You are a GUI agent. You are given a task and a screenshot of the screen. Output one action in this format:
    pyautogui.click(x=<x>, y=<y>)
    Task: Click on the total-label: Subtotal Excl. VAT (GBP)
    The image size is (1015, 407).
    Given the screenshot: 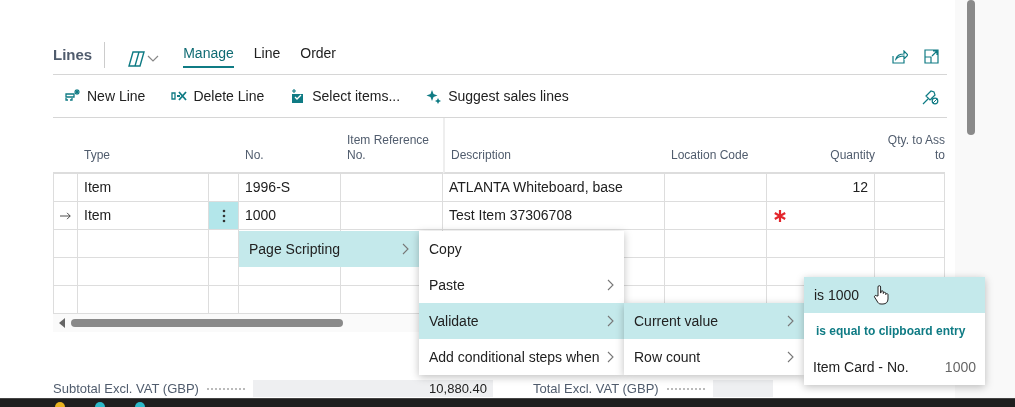 What is the action you would take?
    pyautogui.click(x=126, y=389)
    